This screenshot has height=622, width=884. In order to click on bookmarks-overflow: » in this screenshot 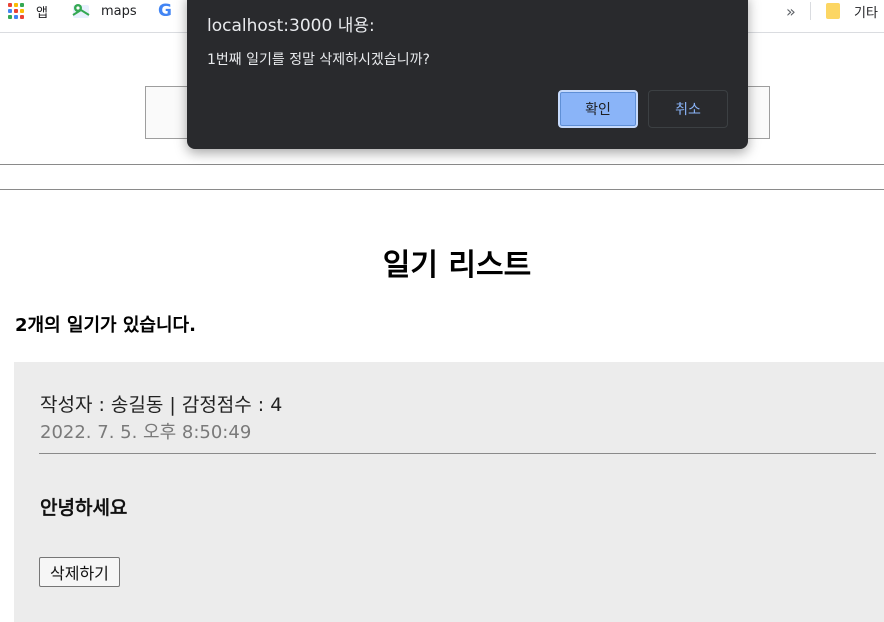, I will do `click(791, 11)`.